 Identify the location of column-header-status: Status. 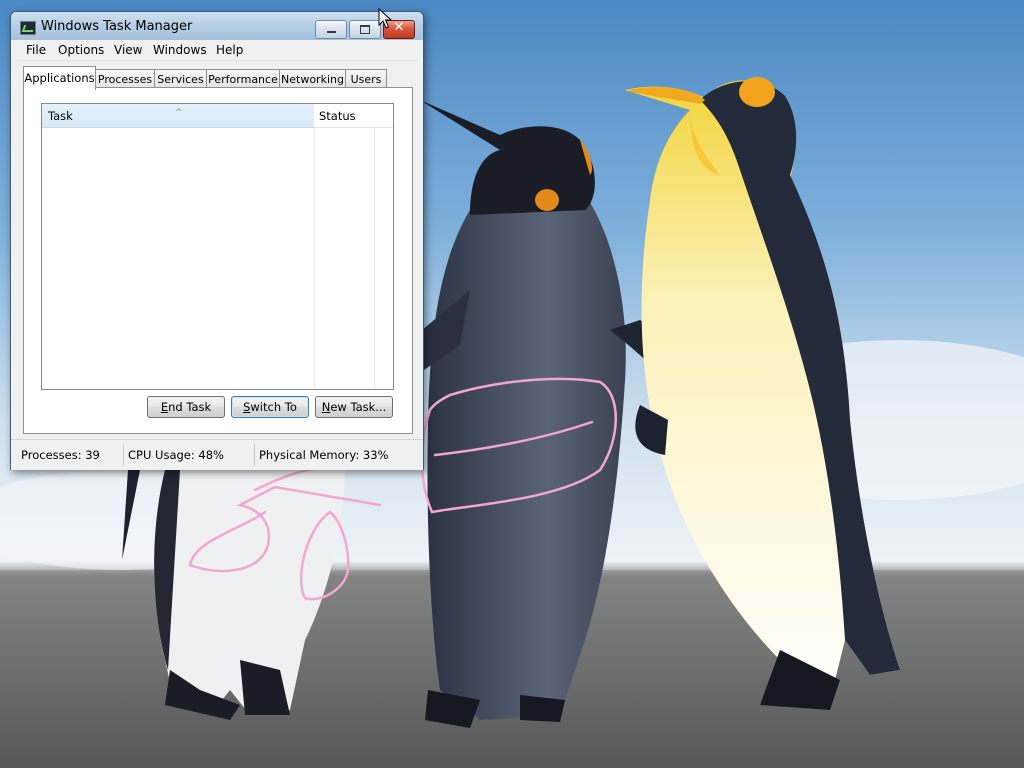
(347, 116).